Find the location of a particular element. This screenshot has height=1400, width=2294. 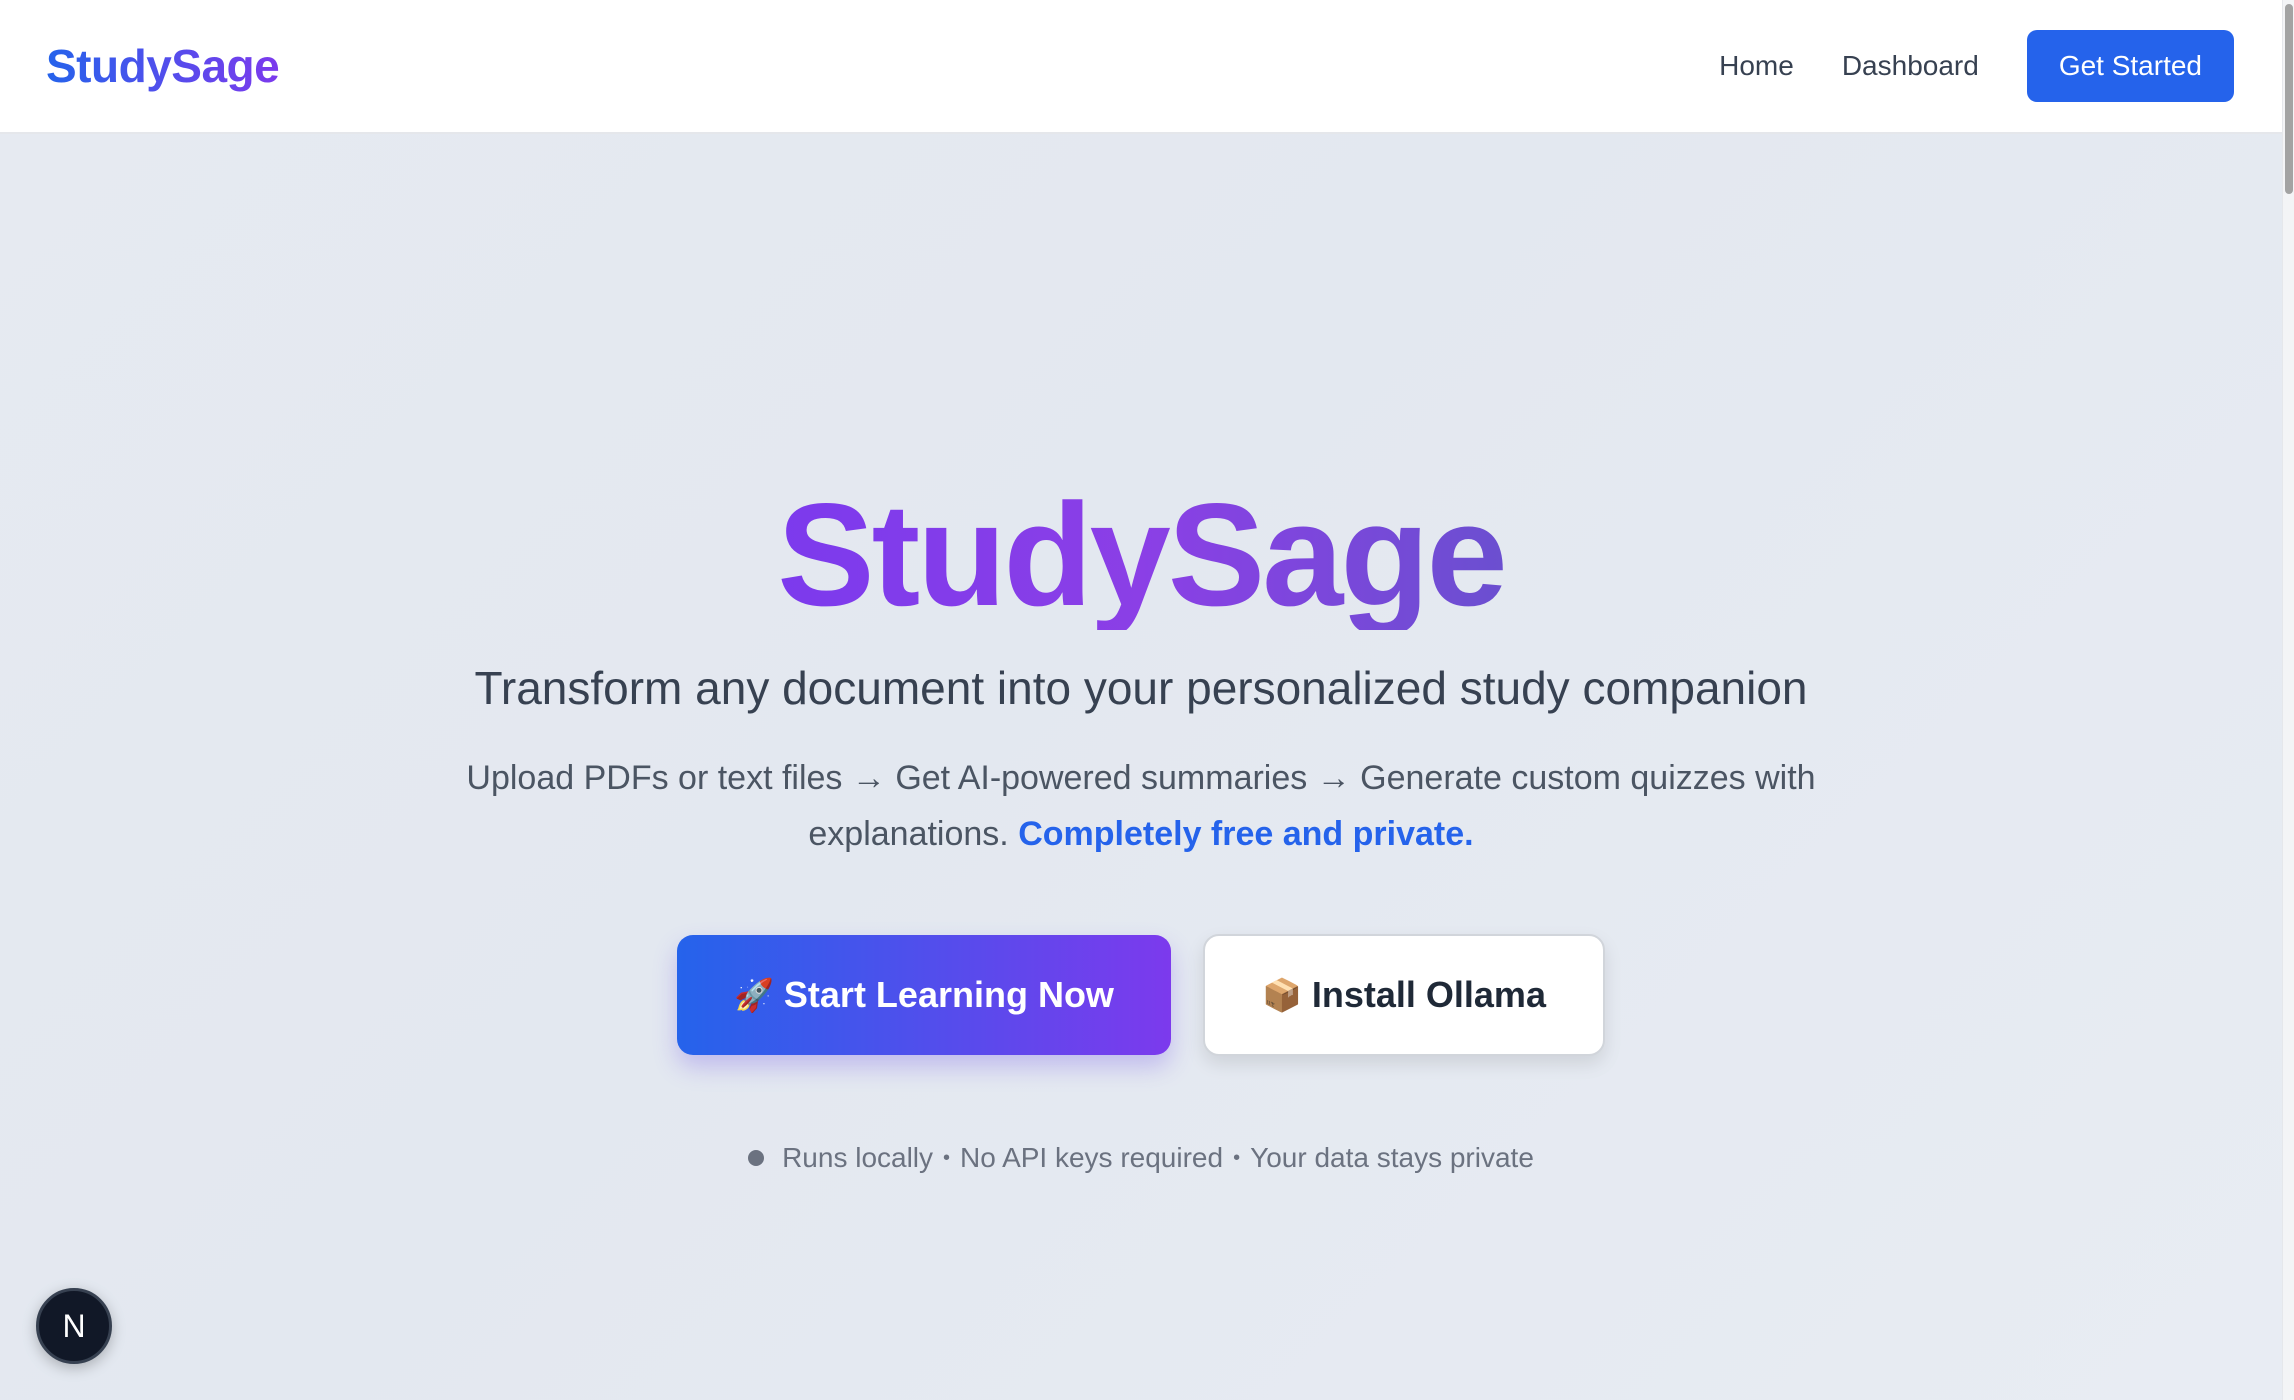

main-nav: Home Dashboard Get Started is located at coordinates (1976, 66).